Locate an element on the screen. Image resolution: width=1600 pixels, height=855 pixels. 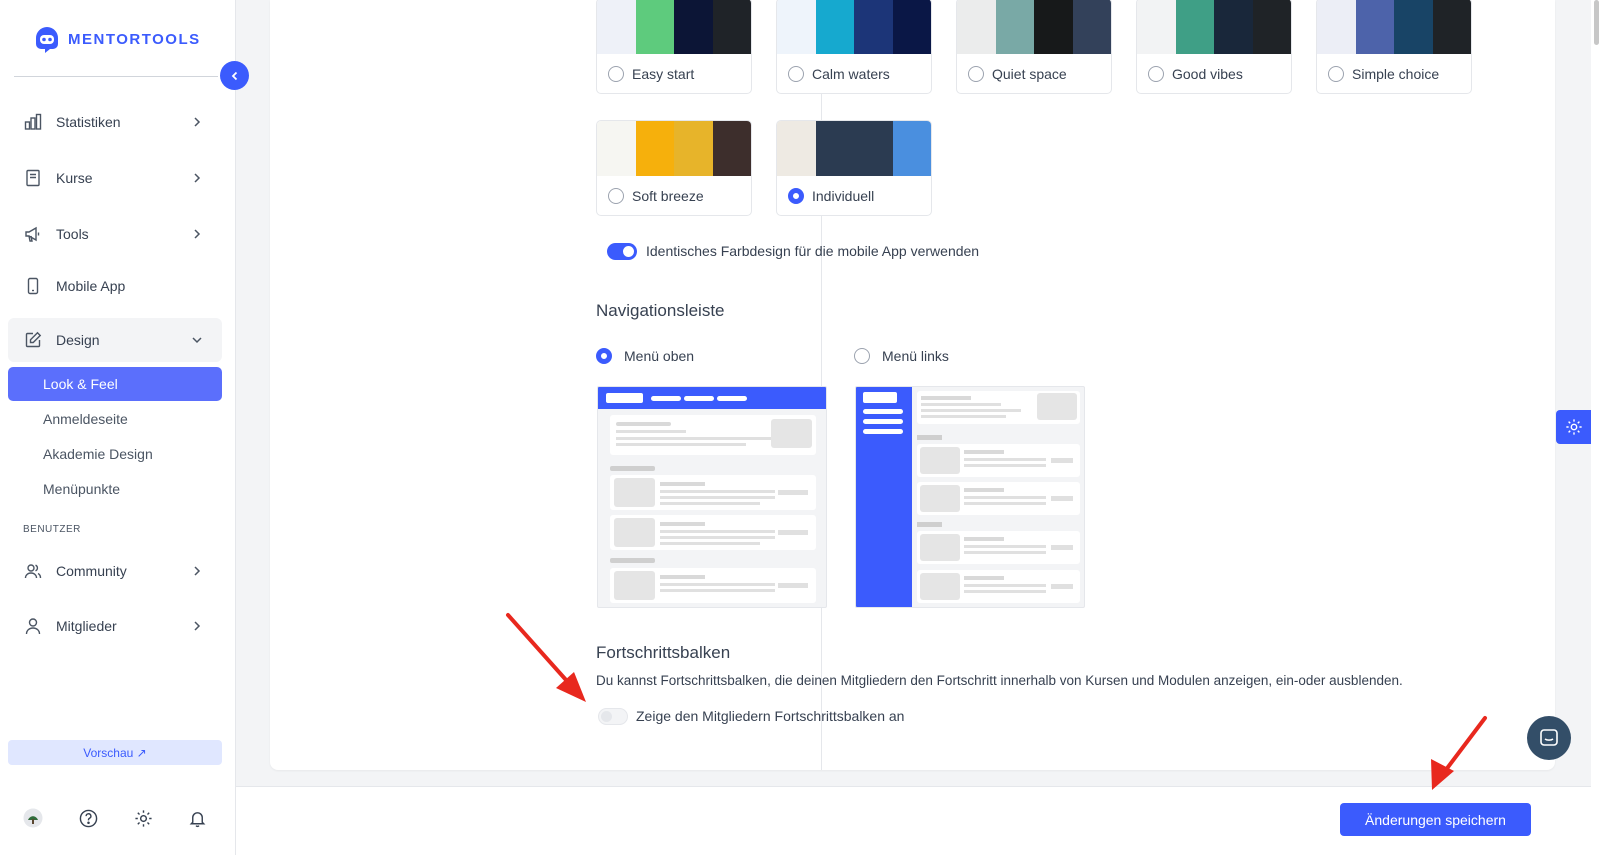
book-icon is located at coordinates (33, 178).